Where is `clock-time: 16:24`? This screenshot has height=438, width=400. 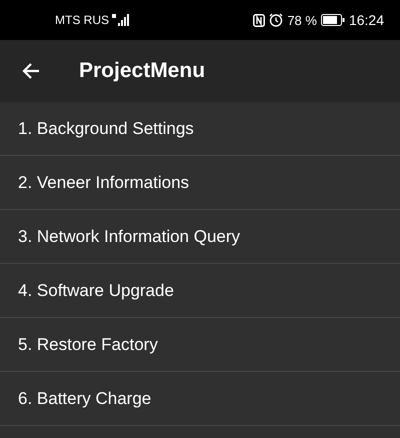
clock-time: 16:24 is located at coordinates (366, 20).